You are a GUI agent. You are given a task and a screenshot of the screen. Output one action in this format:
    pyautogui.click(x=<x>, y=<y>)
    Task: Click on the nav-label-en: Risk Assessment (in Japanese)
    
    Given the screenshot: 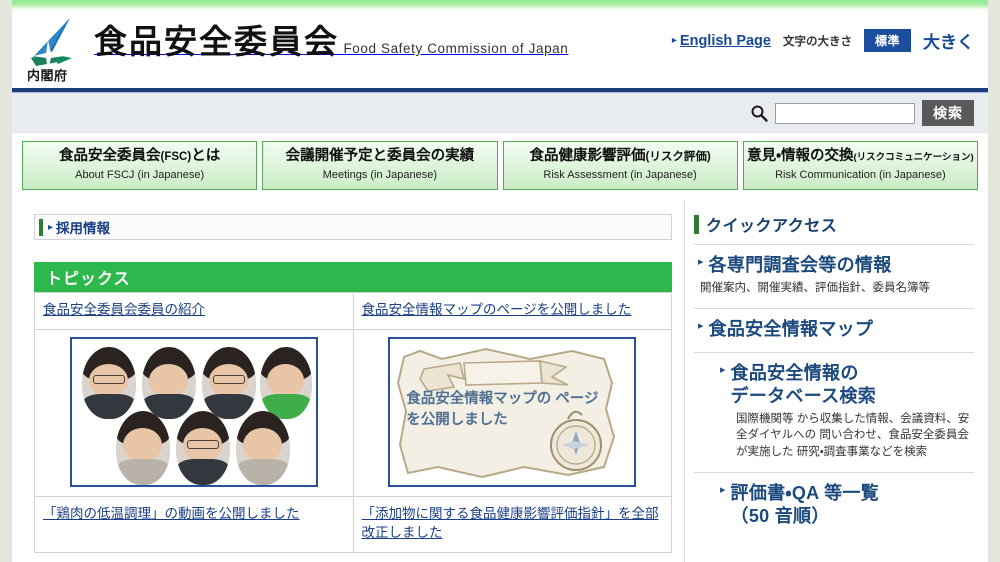 What is the action you would take?
    pyautogui.click(x=620, y=175)
    